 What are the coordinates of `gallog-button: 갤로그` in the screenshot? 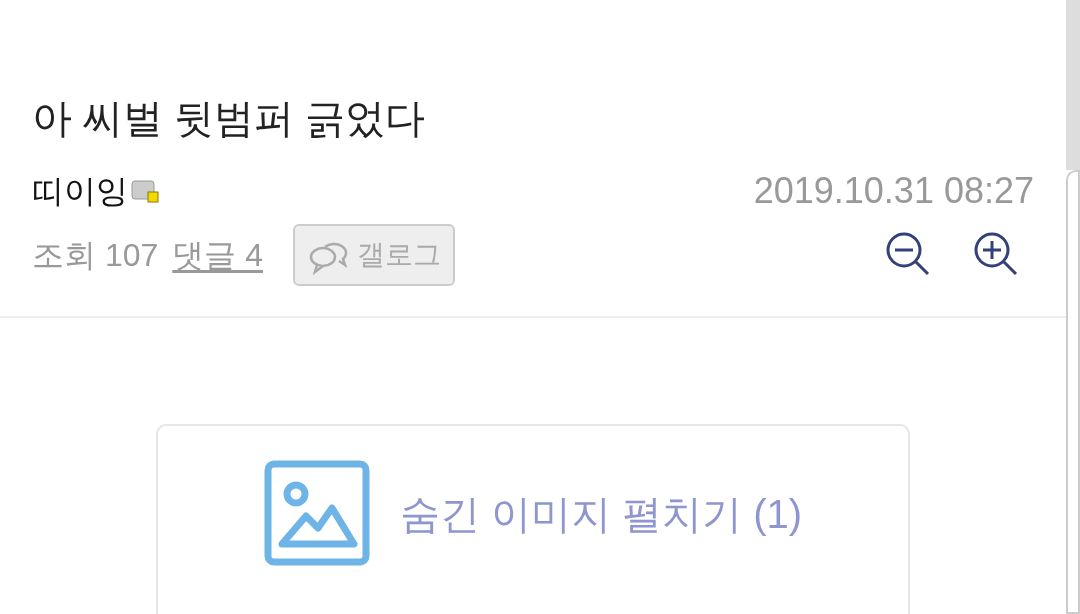 It's located at (373, 255).